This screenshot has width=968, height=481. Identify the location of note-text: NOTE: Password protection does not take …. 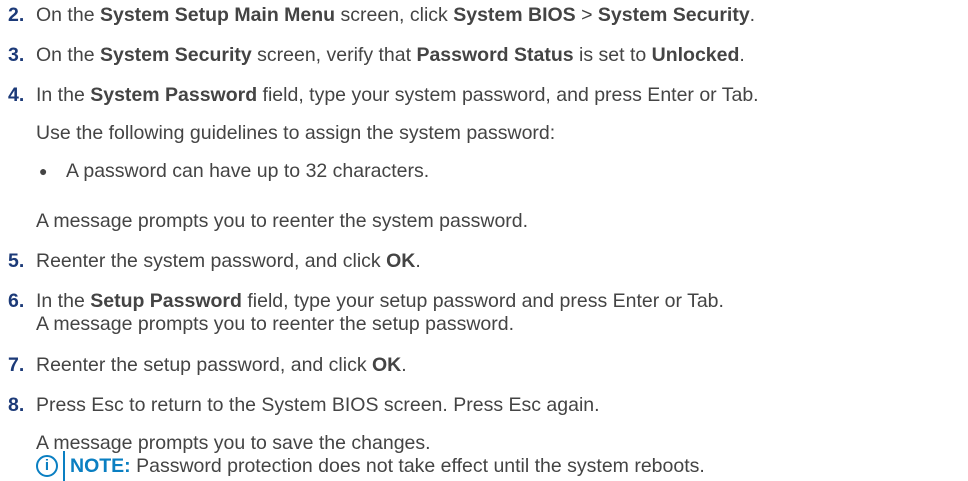
(387, 466).